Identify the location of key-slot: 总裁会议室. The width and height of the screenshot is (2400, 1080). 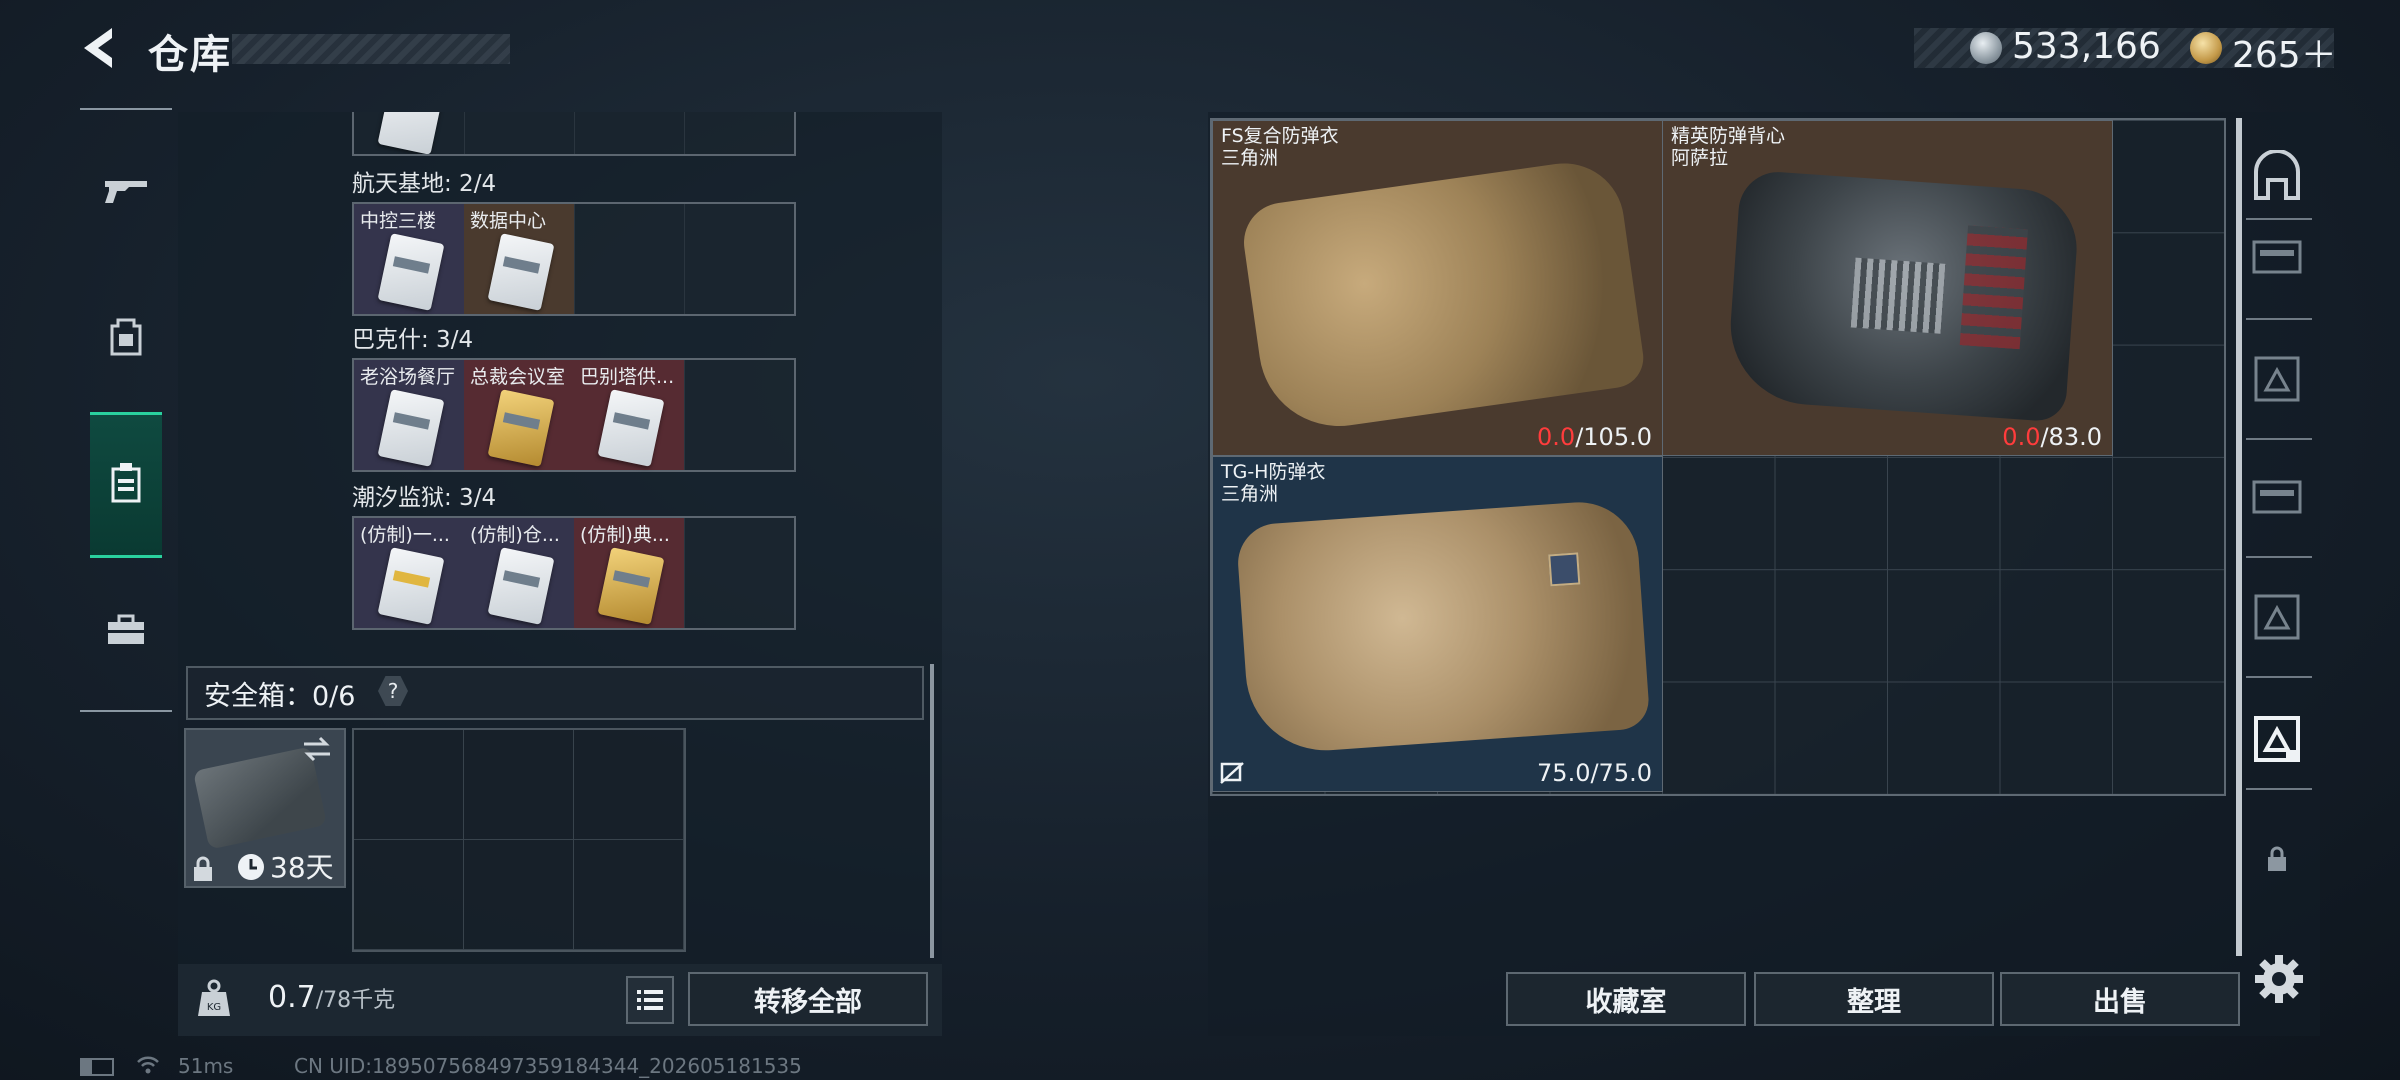
(519, 415).